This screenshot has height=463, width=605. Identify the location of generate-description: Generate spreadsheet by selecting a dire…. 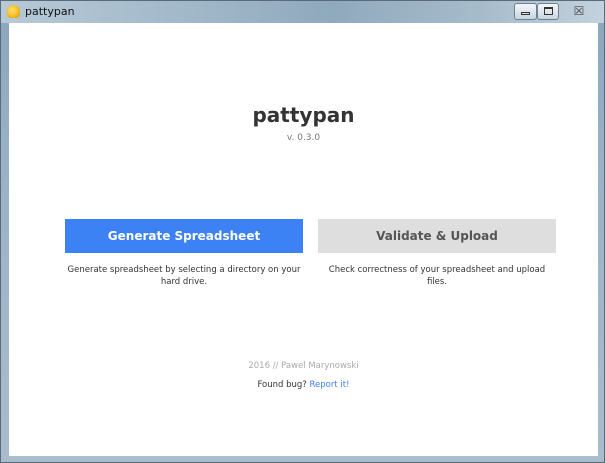
(184, 276).